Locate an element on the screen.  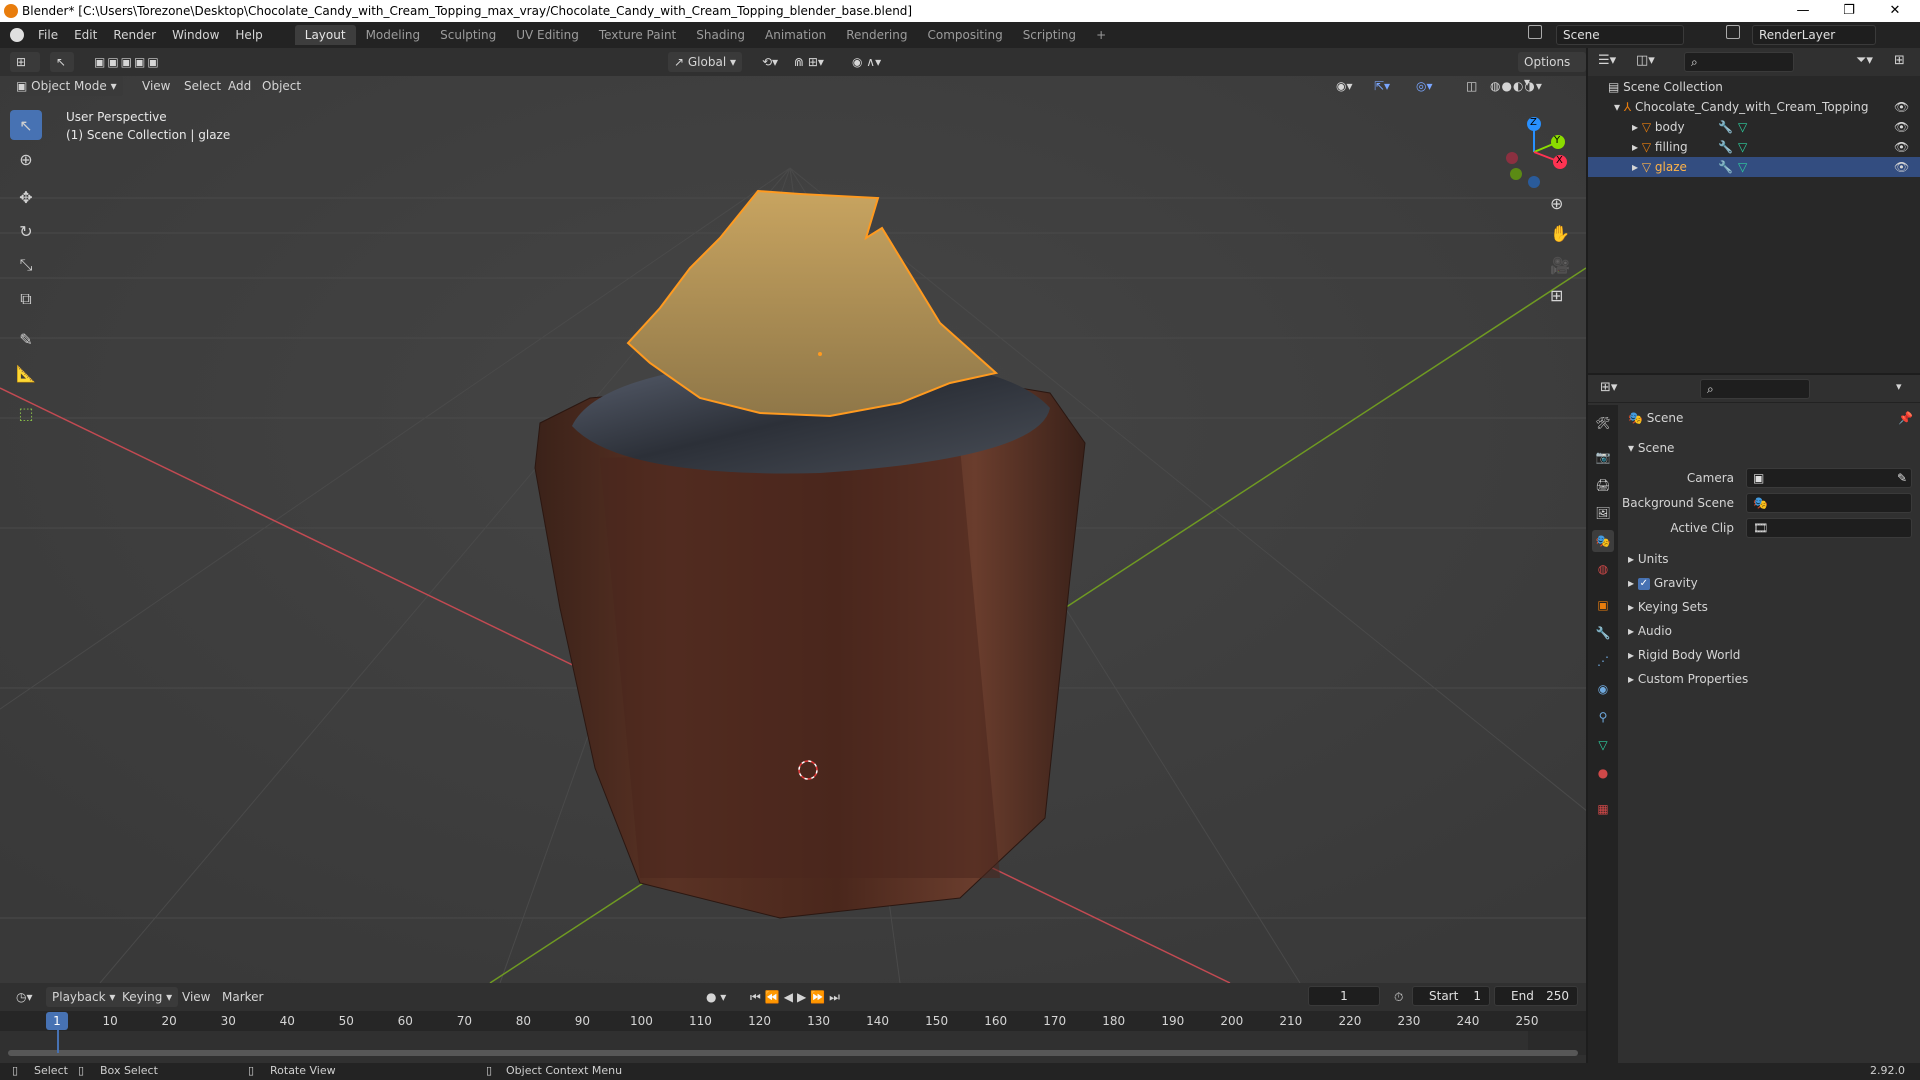
outliner-editor-icon: ☰▾ is located at coordinates (1607, 60).